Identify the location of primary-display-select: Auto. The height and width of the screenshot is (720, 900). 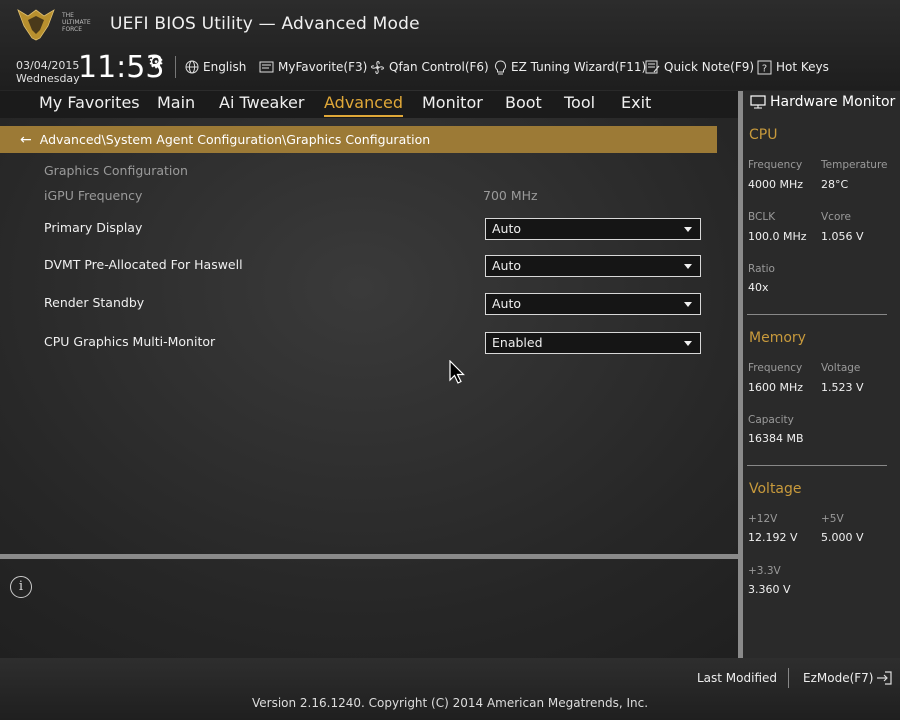
(593, 229).